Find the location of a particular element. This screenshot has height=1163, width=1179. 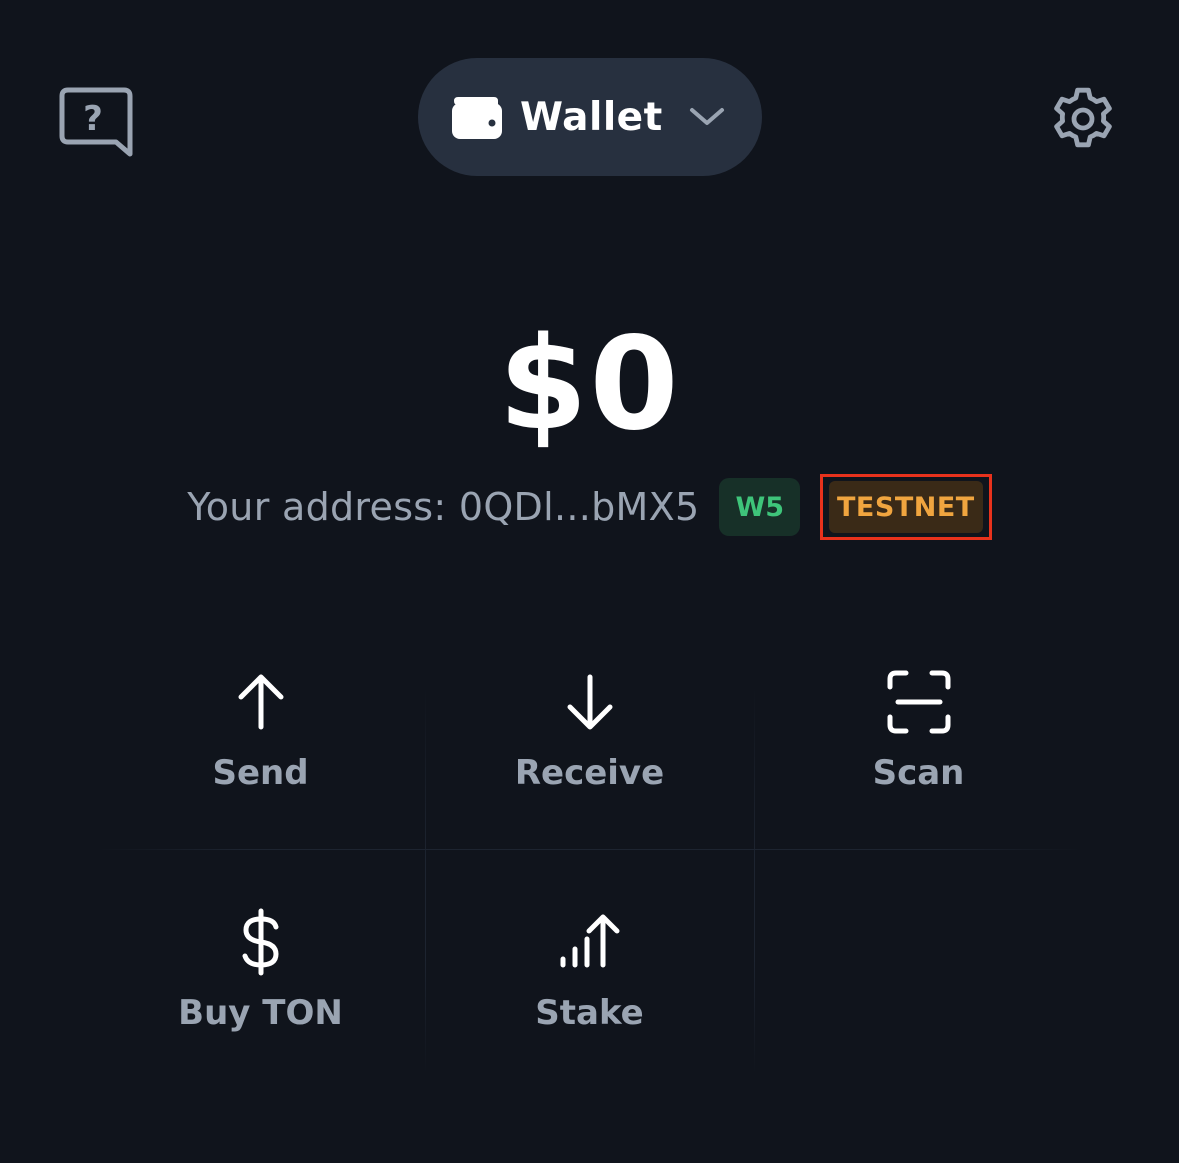

chevron-down-icon is located at coordinates (706, 116).